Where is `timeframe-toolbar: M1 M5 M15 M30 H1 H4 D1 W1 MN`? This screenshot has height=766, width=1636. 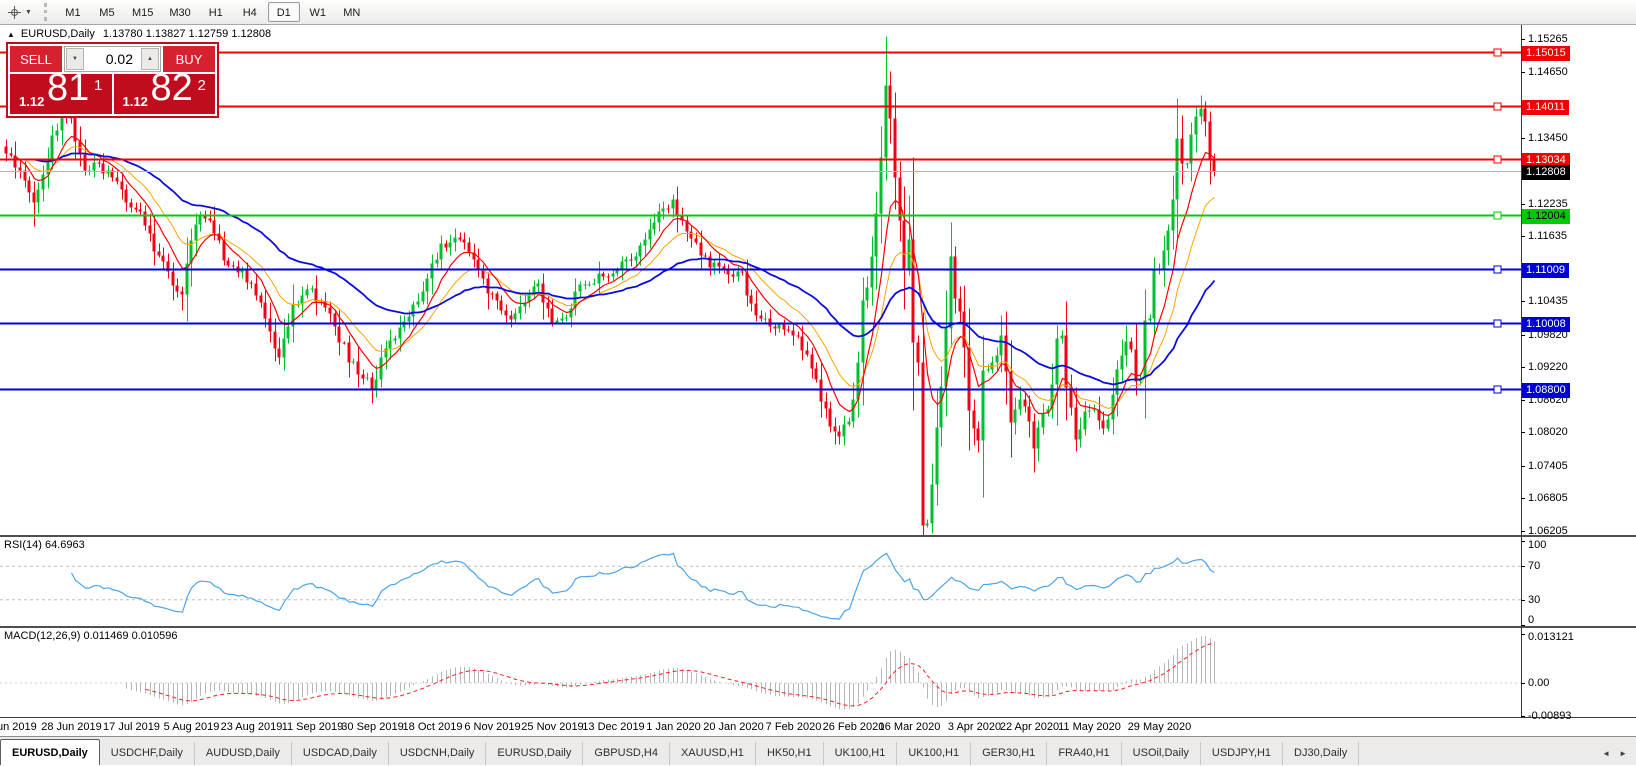
timeframe-toolbar: M1 M5 M15 M30 H1 H4 D1 W1 MN is located at coordinates (212, 12).